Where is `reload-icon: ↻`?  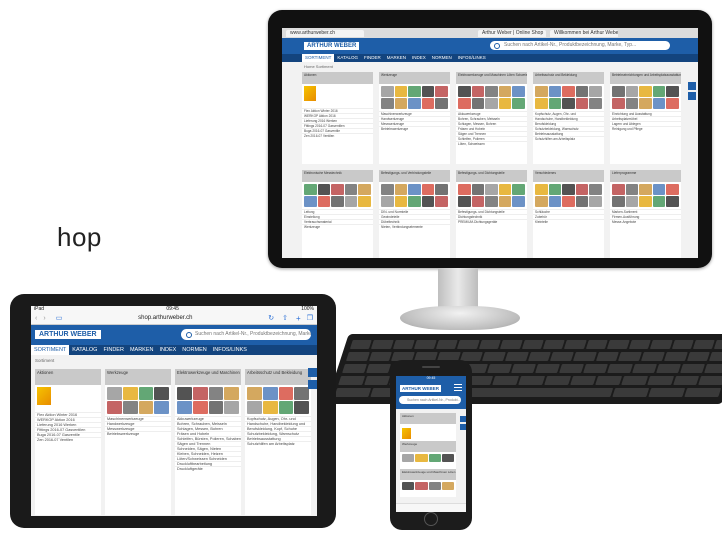
reload-icon: ↻ is located at coordinates (271, 318).